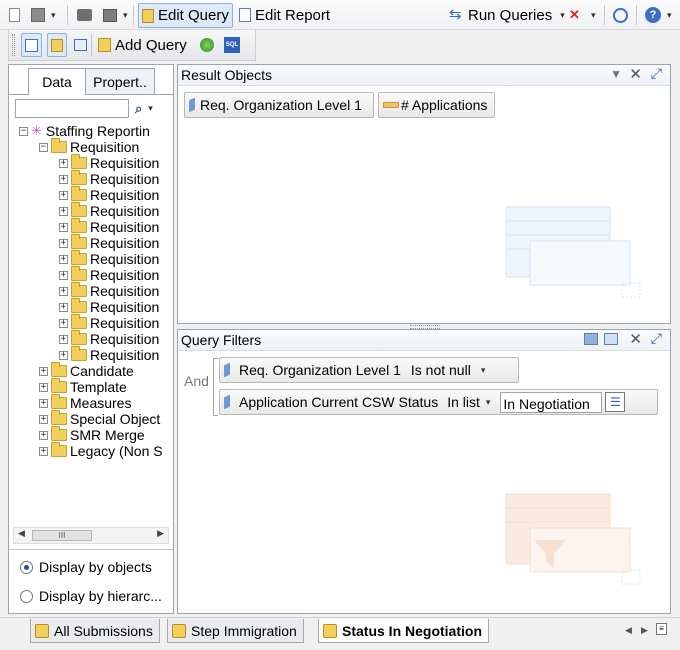  What do you see at coordinates (507, 15) in the screenshot?
I see `run-queries-button: ⇆ Run Queries ▾` at bounding box center [507, 15].